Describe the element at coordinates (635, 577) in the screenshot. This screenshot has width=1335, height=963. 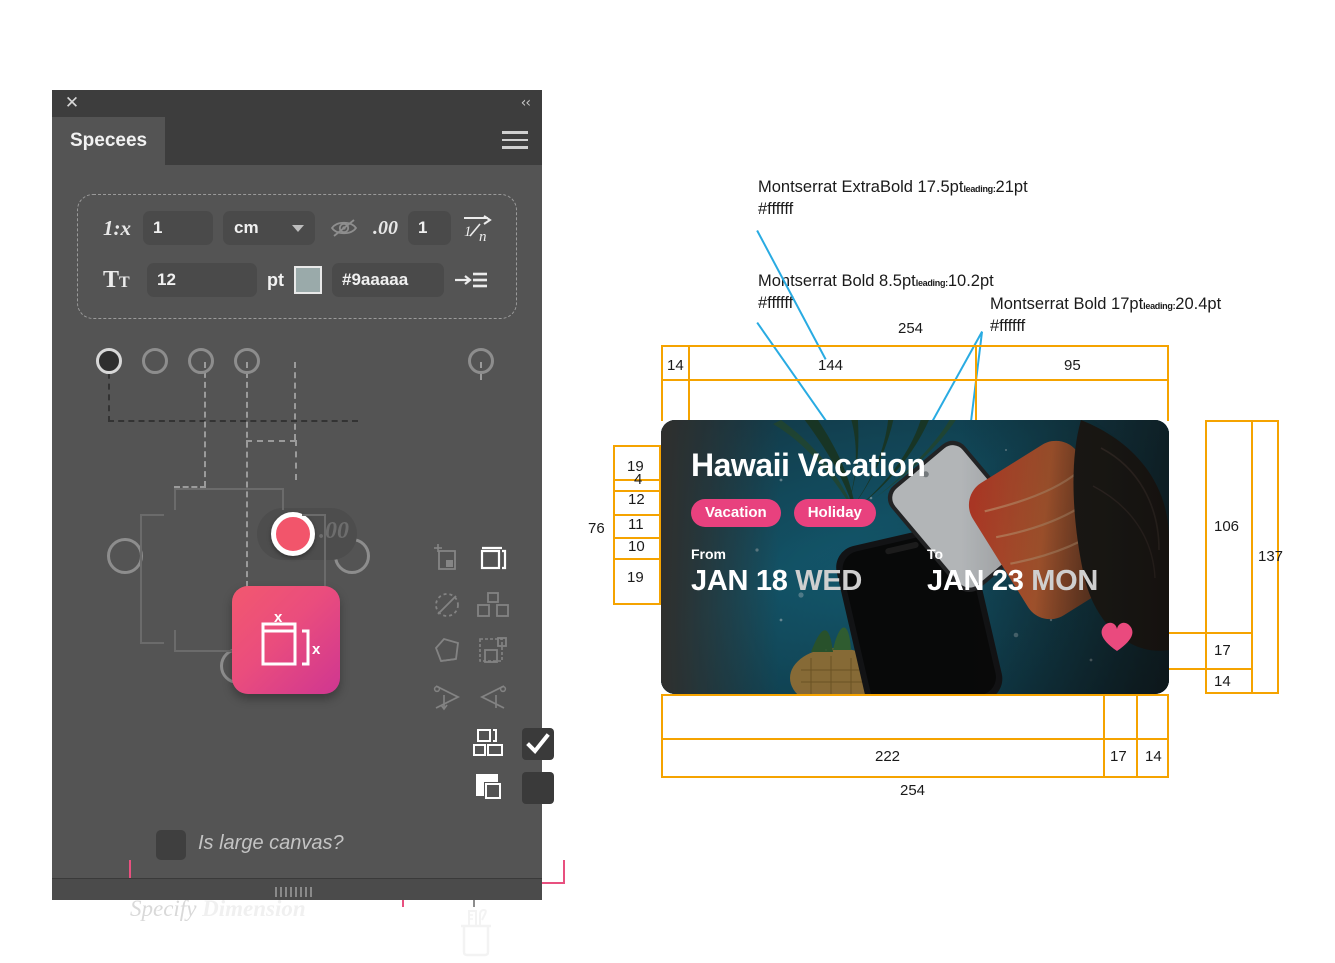
I see `measure-left-seg-5: 19` at that location.